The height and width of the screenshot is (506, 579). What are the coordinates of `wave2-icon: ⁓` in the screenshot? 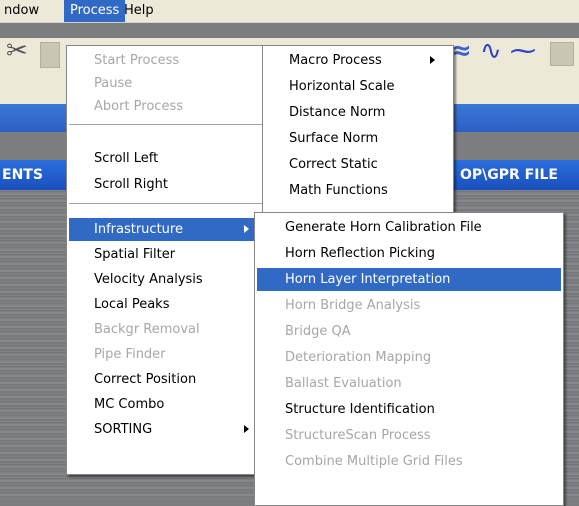 It's located at (523, 51).